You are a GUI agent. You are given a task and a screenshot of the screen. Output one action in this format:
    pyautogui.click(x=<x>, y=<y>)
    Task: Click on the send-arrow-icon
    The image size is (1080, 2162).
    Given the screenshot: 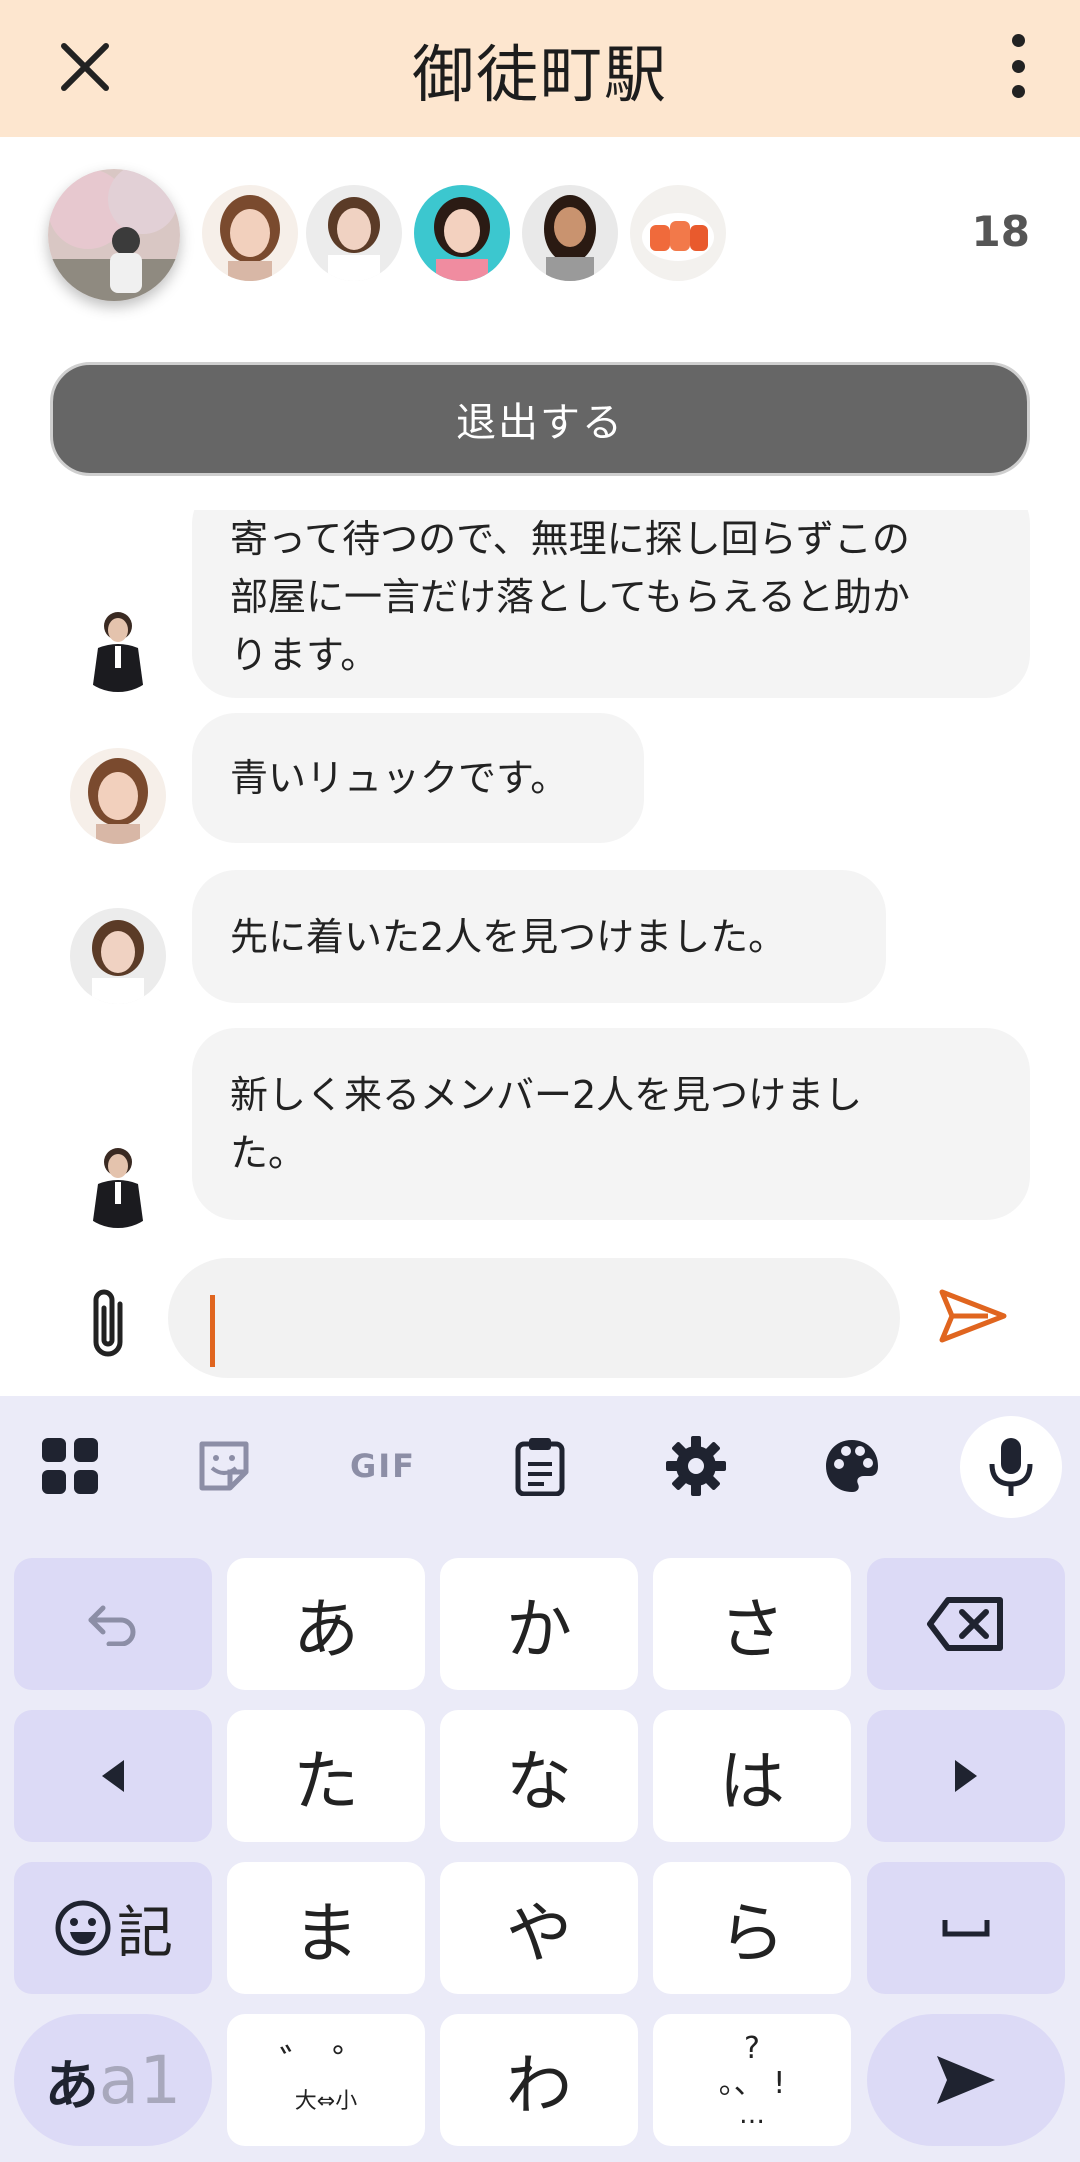 What is the action you would take?
    pyautogui.click(x=966, y=2080)
    